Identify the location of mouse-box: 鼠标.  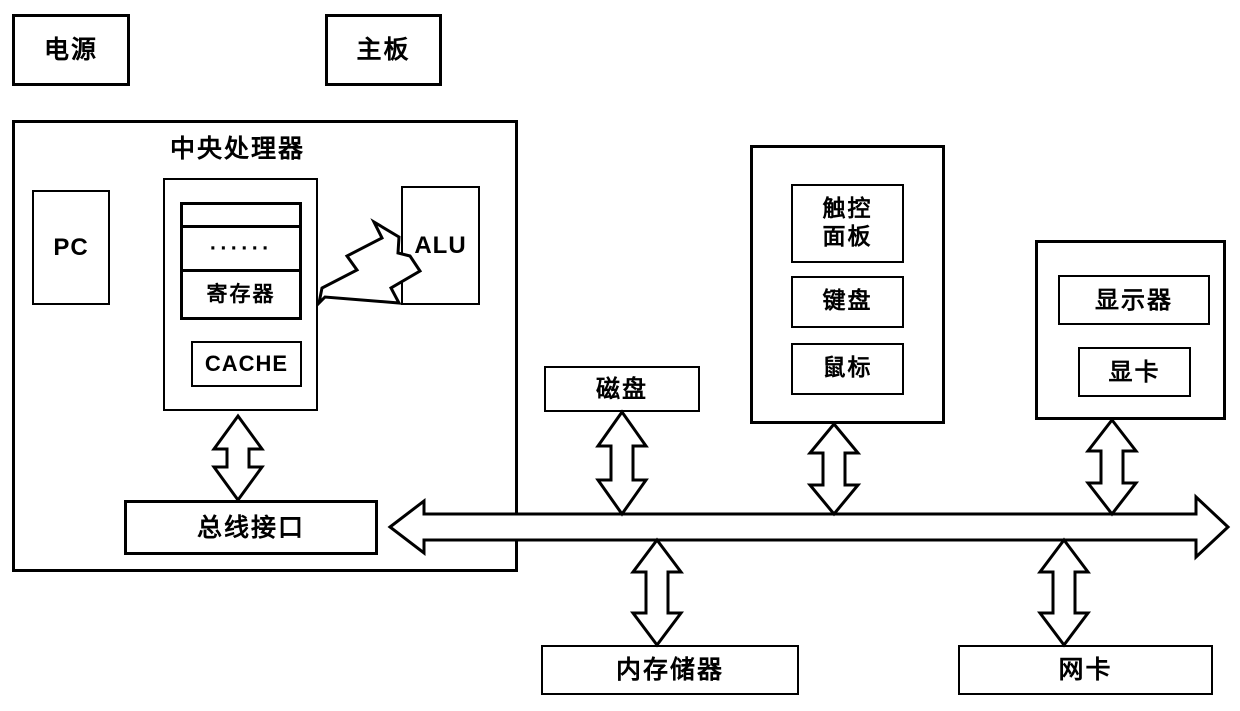
(847, 369).